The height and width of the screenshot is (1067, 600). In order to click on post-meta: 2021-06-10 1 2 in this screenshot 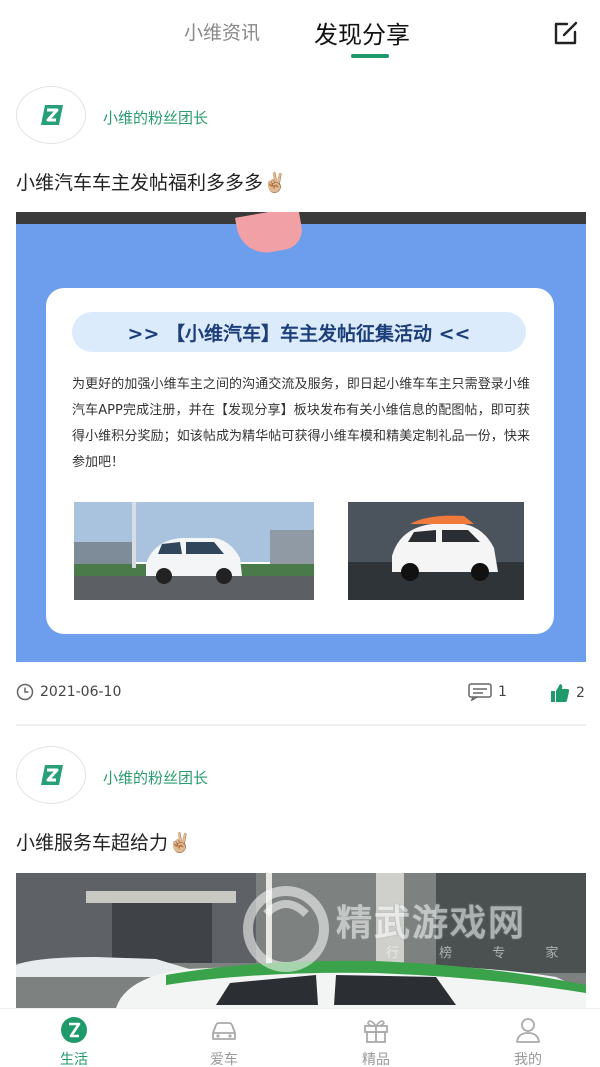, I will do `click(300, 692)`.